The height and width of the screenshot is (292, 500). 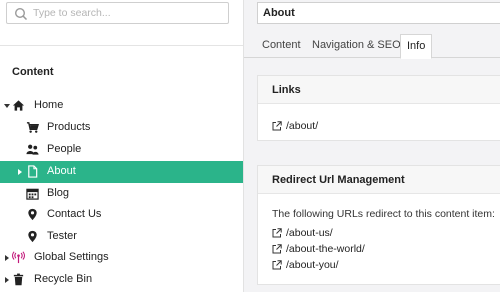 I want to click on tree-item-label: Recycle Bin, so click(x=63, y=279).